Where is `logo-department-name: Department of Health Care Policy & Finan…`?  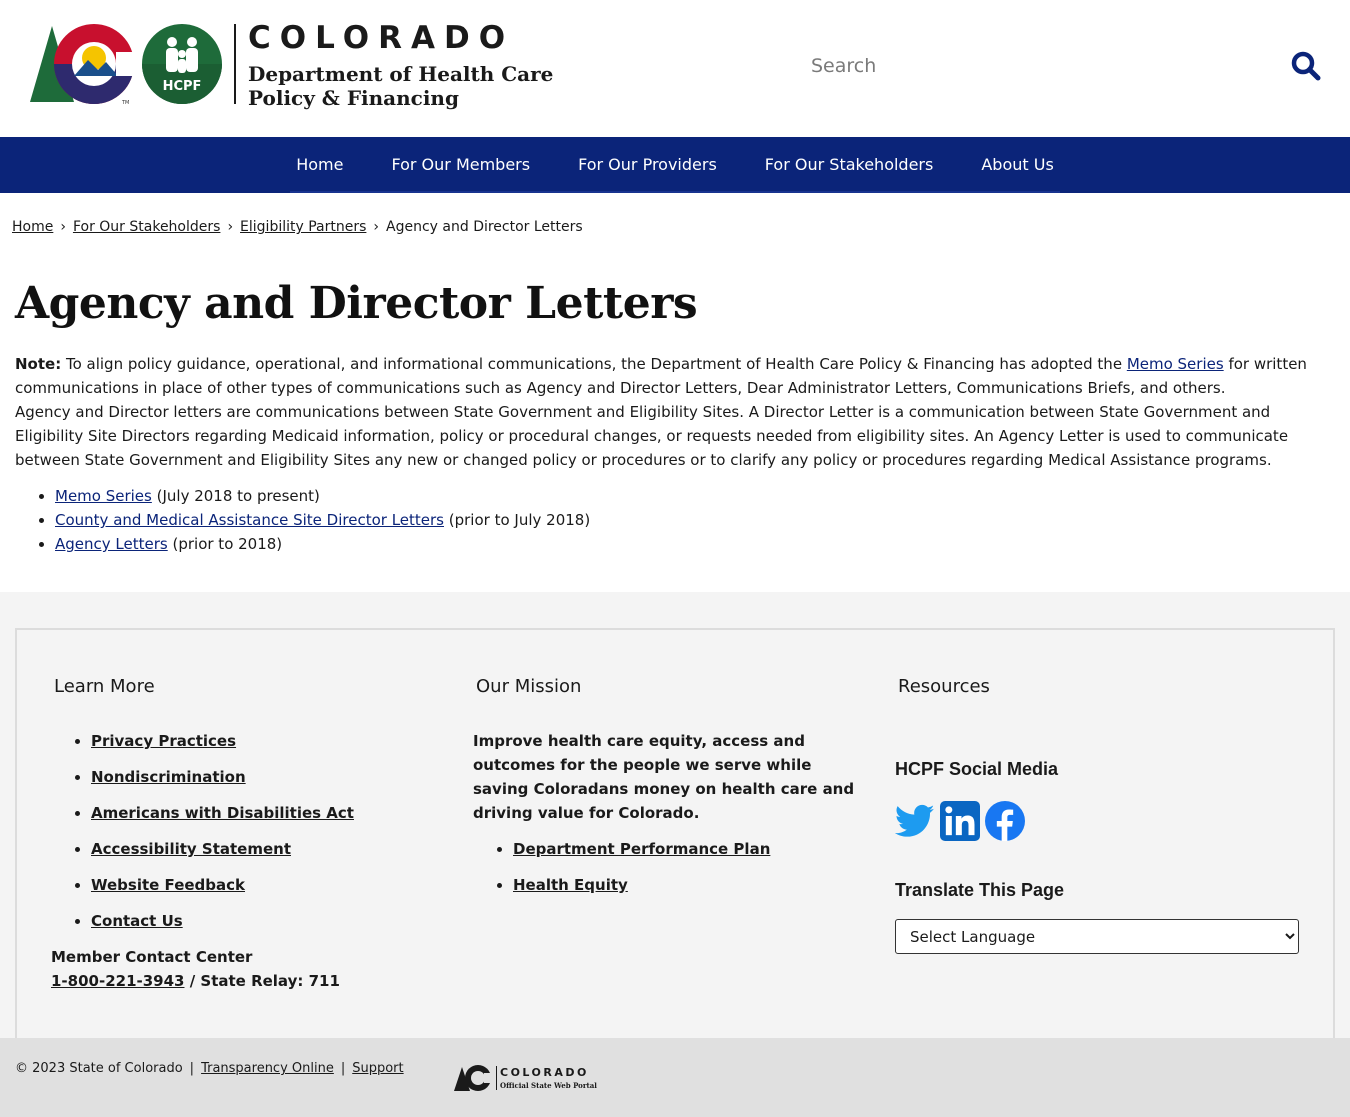 logo-department-name: Department of Health Care Policy & Finan… is located at coordinates (400, 86).